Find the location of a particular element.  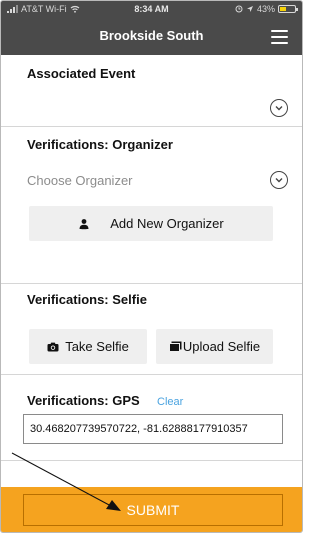

gps-title: Verifications: GPS is located at coordinates (83, 400).